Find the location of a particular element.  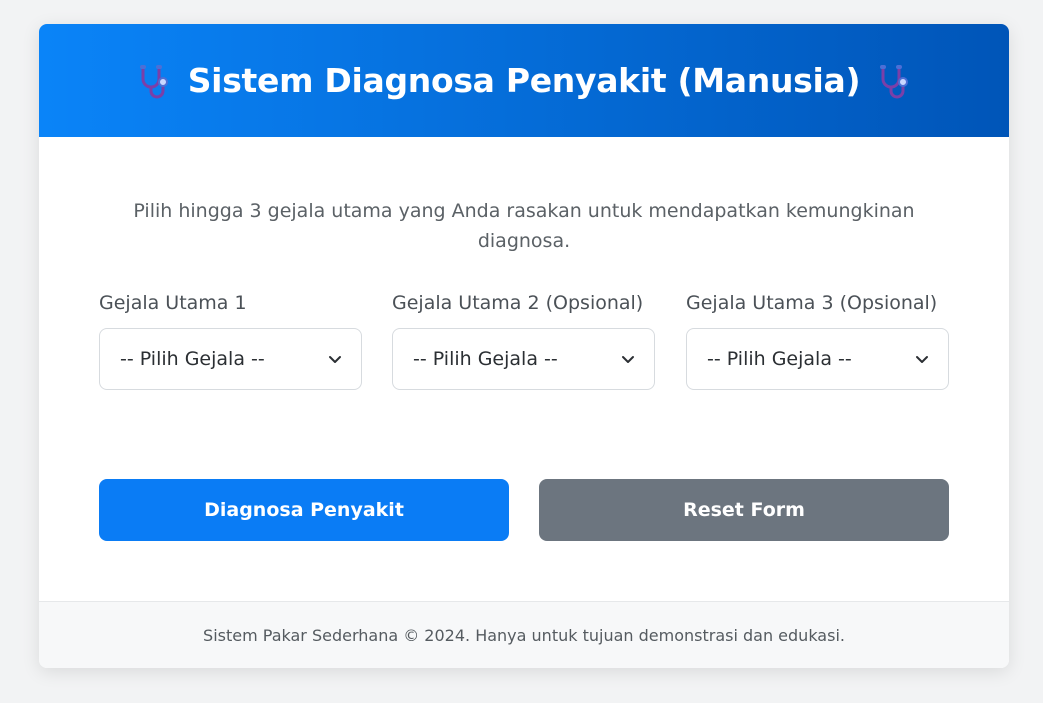

symptom-2-value: -- Pilih Gejala -- is located at coordinates (485, 359).